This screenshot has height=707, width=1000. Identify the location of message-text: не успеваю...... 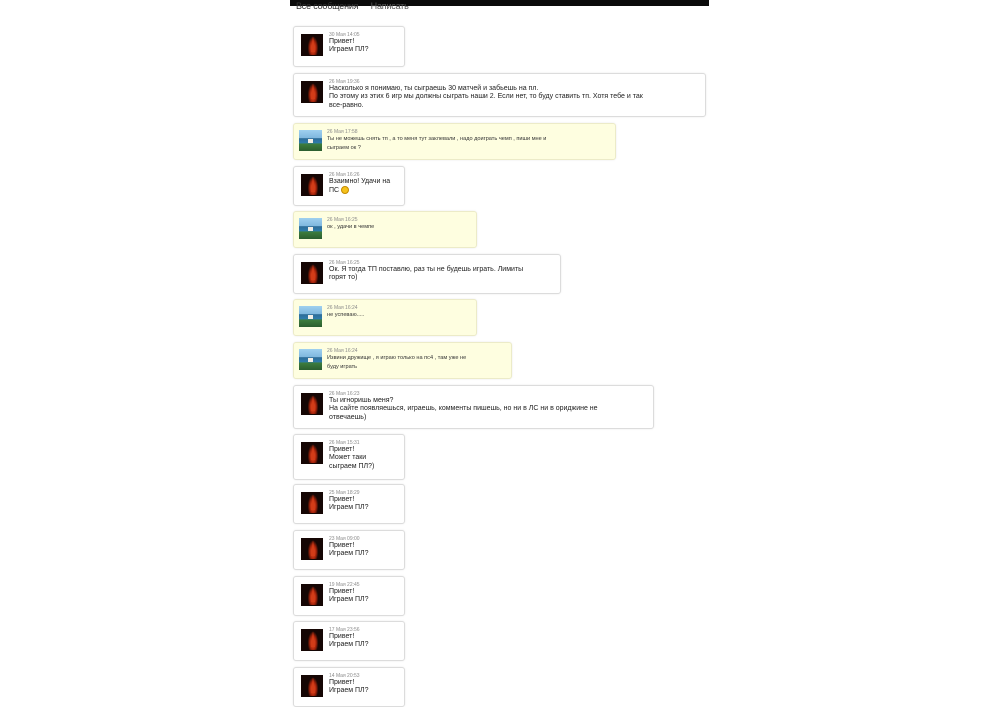
(398, 315).